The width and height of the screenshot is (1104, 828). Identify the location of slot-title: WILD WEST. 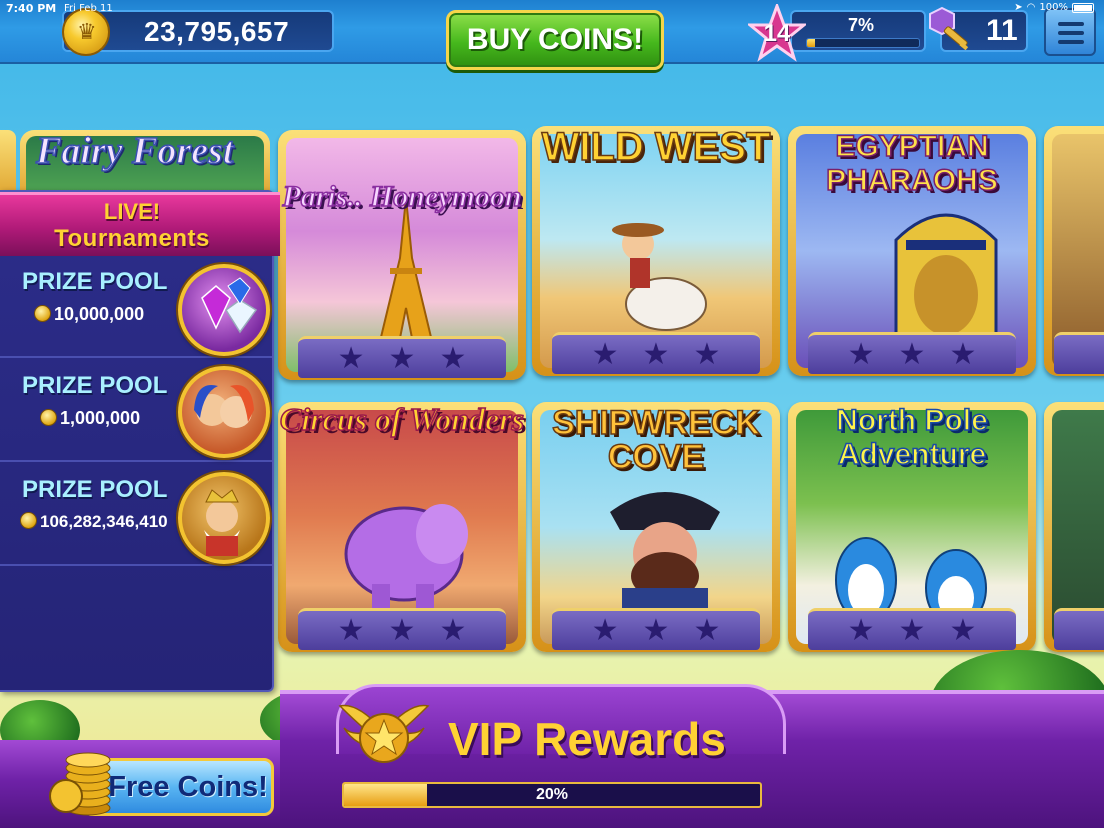
(656, 147).